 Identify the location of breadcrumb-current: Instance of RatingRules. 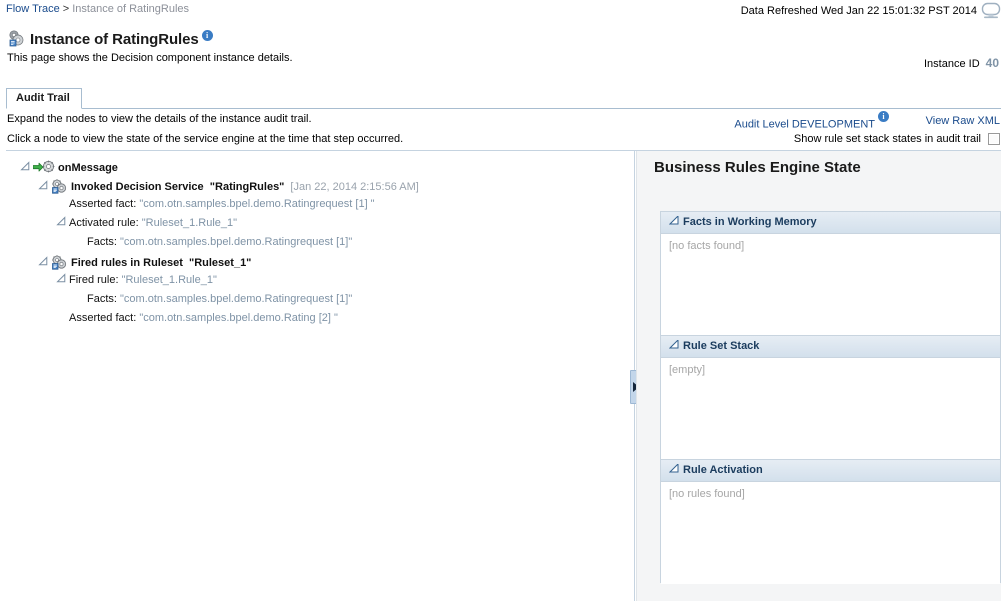
(131, 9).